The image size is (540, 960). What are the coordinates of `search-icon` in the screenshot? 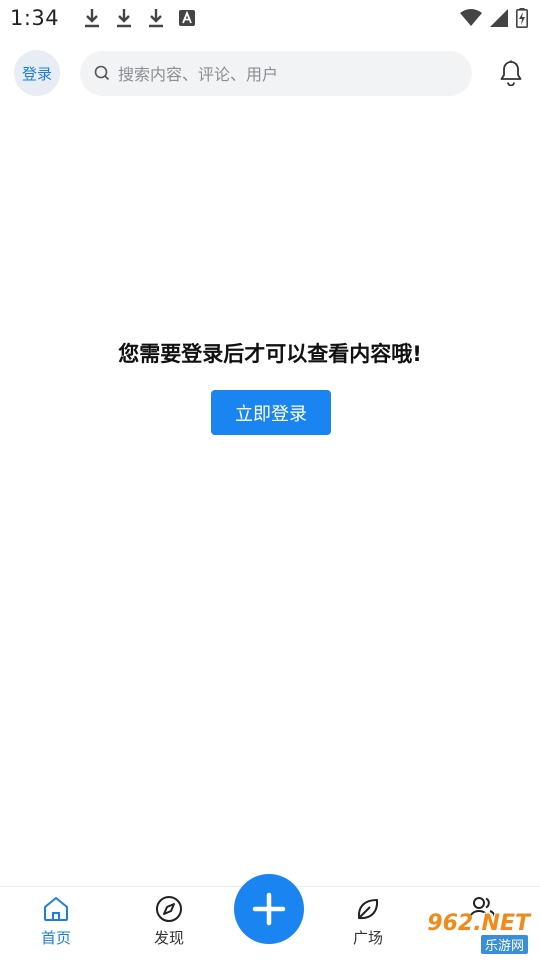 It's located at (102, 73).